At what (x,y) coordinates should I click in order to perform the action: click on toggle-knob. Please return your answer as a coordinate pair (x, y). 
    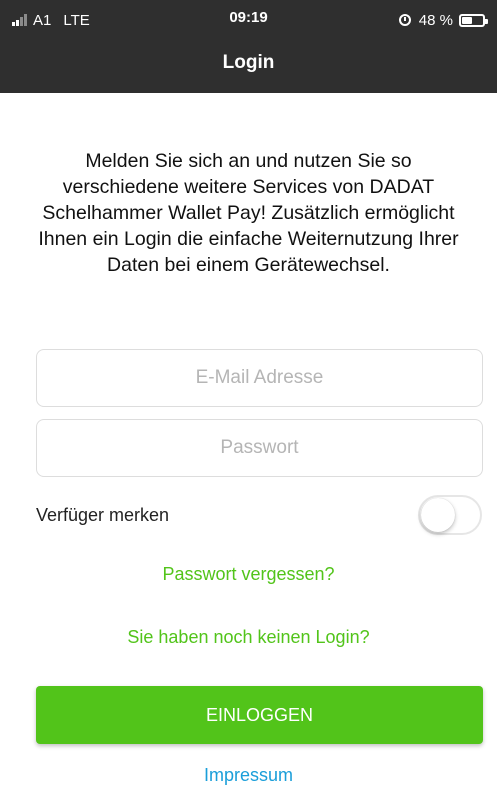
    Looking at the image, I should click on (438, 515).